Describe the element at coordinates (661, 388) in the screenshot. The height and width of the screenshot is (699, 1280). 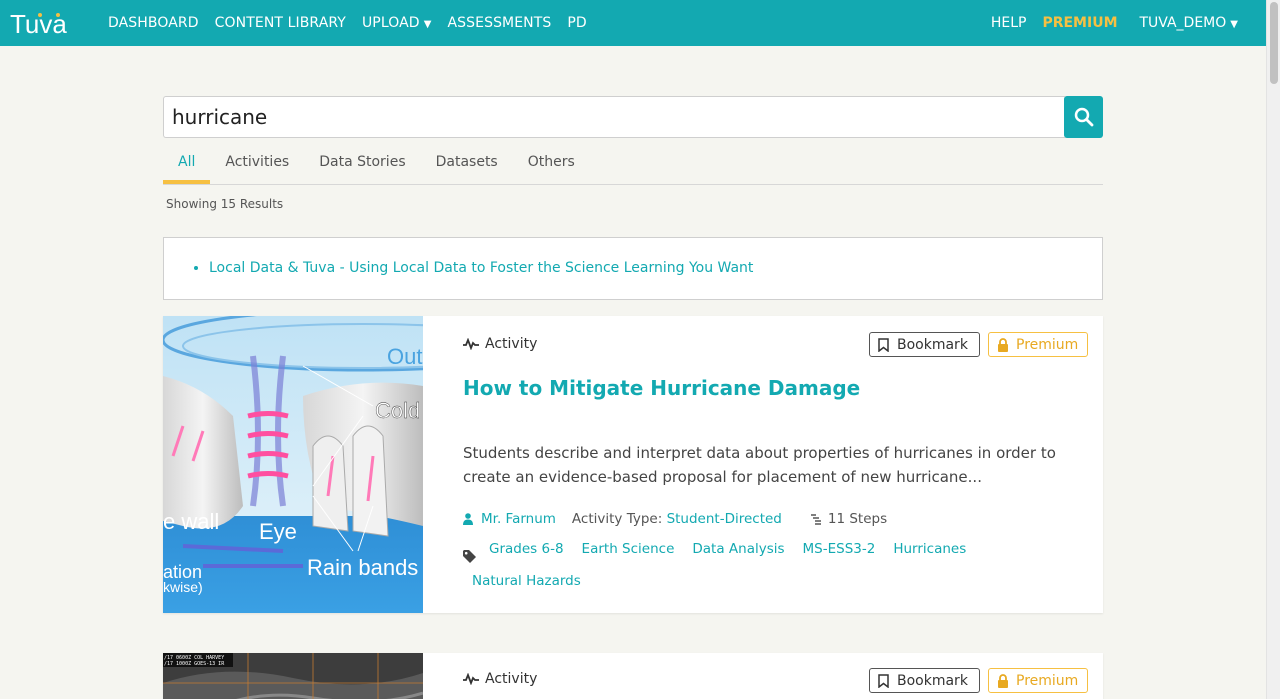
I see `card-title: How to Mitigate Hurricane Damage` at that location.